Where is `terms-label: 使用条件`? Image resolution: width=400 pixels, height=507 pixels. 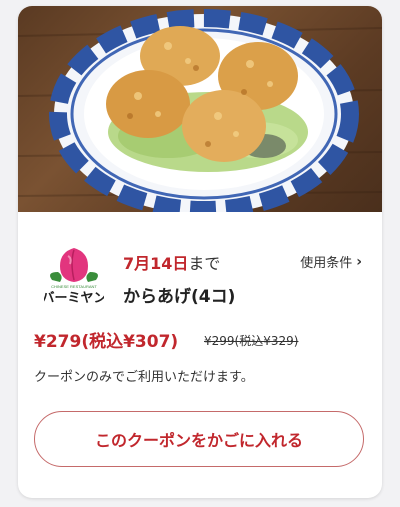 terms-label: 使用条件 is located at coordinates (326, 263).